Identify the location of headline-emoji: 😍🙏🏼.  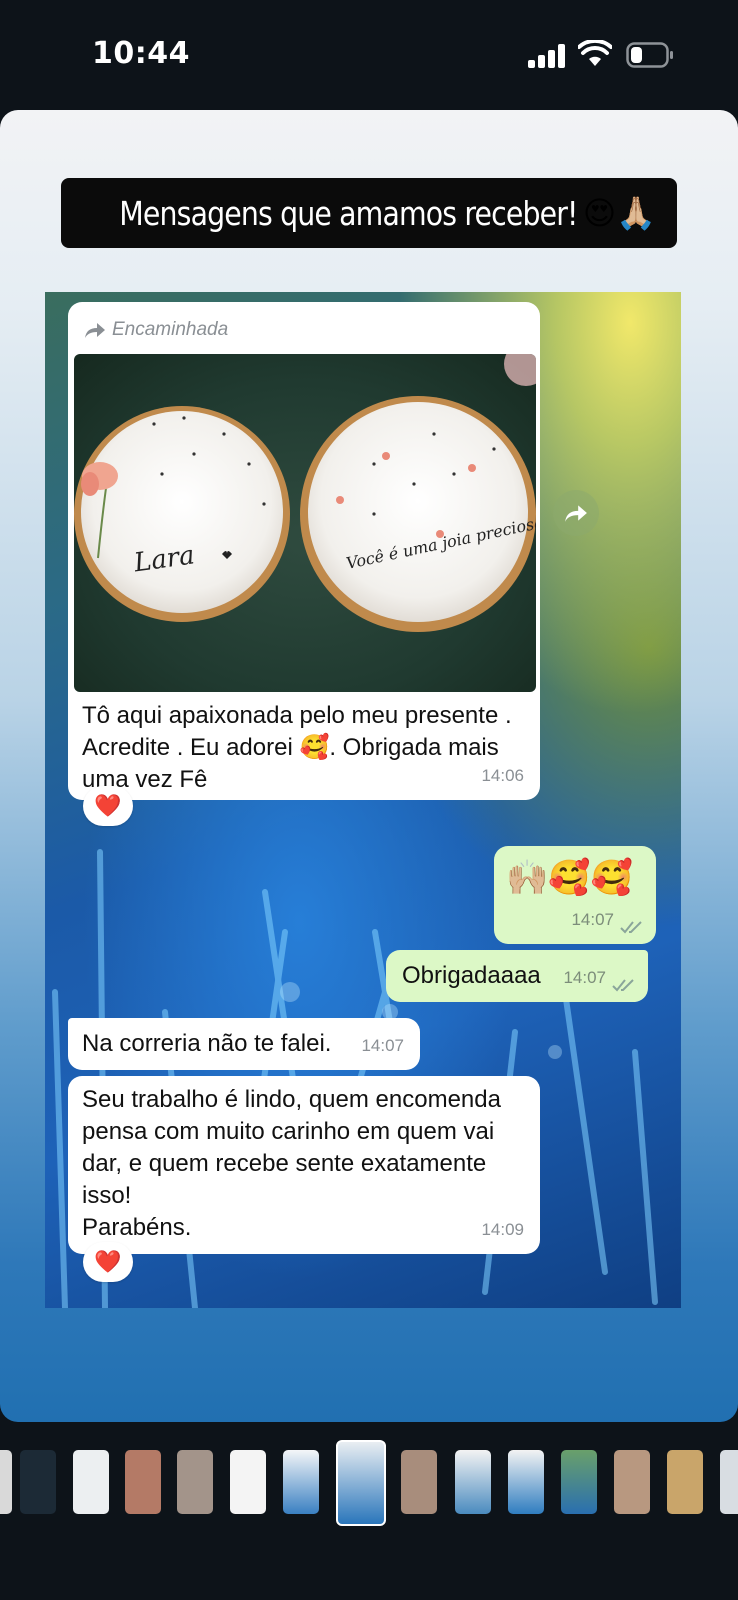
(619, 213).